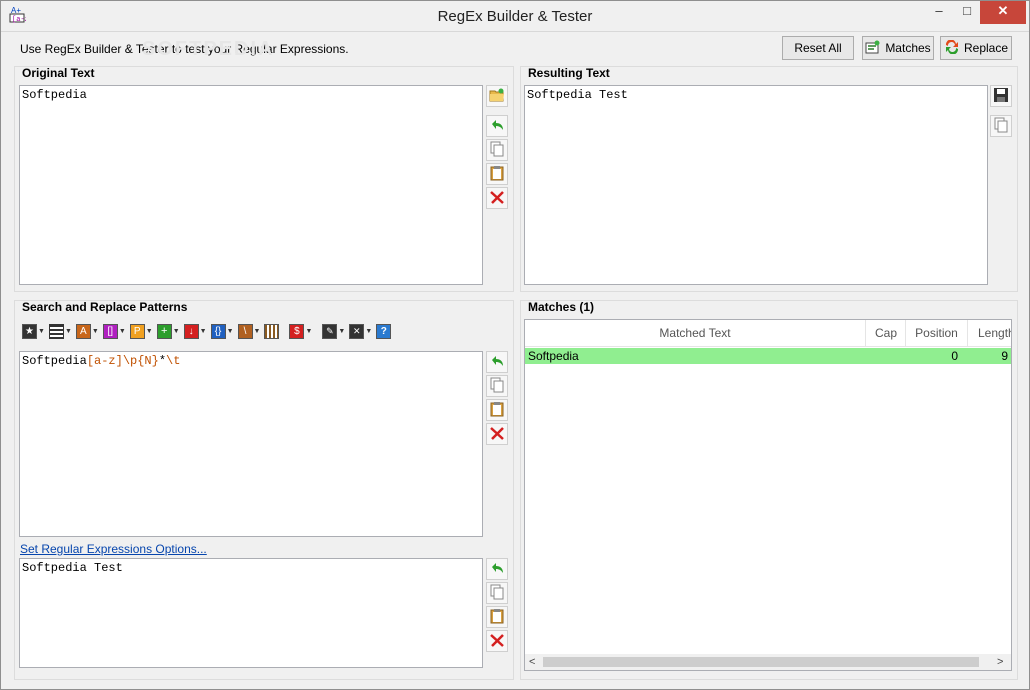 Image resolution: width=1030 pixels, height=690 pixels. What do you see at coordinates (937, 333) in the screenshot?
I see `column-position: Position` at bounding box center [937, 333].